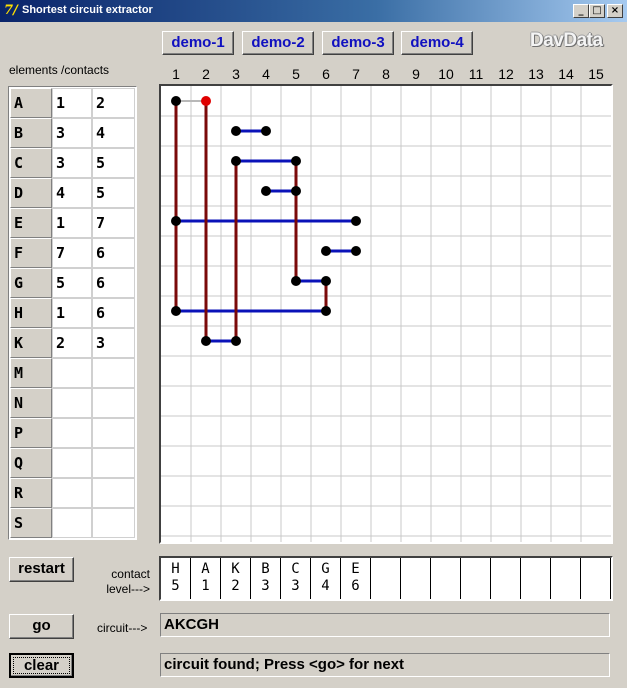 The image size is (627, 688). I want to click on maximize-button: □, so click(597, 11).